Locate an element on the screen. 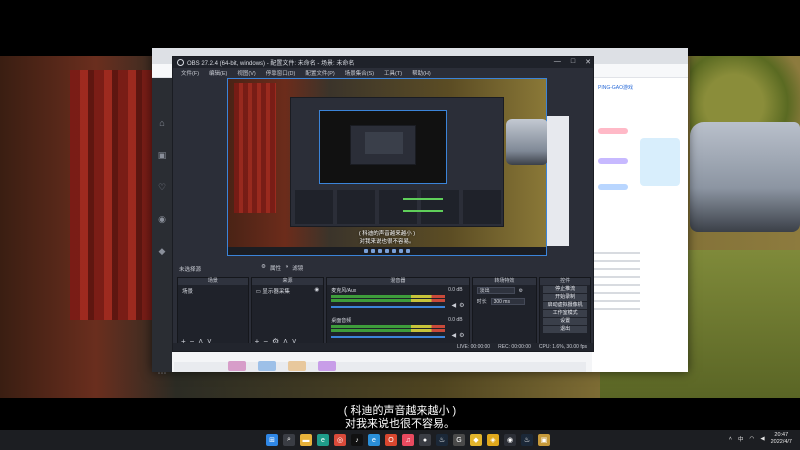 The image size is (800, 450). transition-select: 淡出 is located at coordinates (495, 290).